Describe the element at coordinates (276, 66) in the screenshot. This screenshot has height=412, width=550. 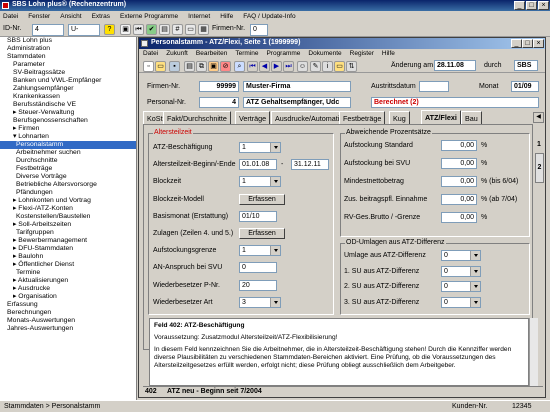
I see `next-icon: ▶` at that location.